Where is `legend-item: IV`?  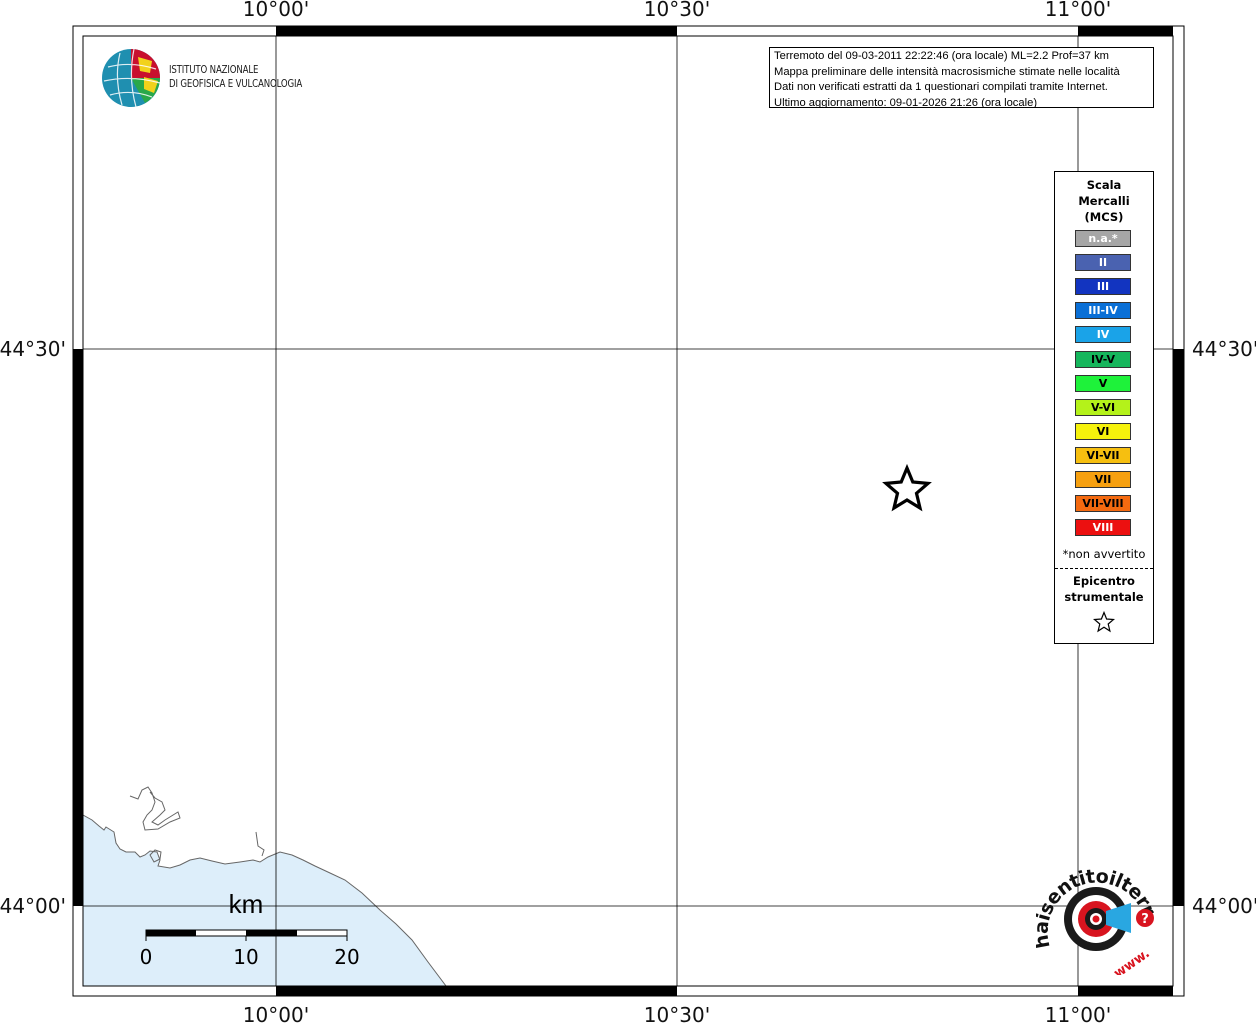 legend-item: IV is located at coordinates (1103, 335).